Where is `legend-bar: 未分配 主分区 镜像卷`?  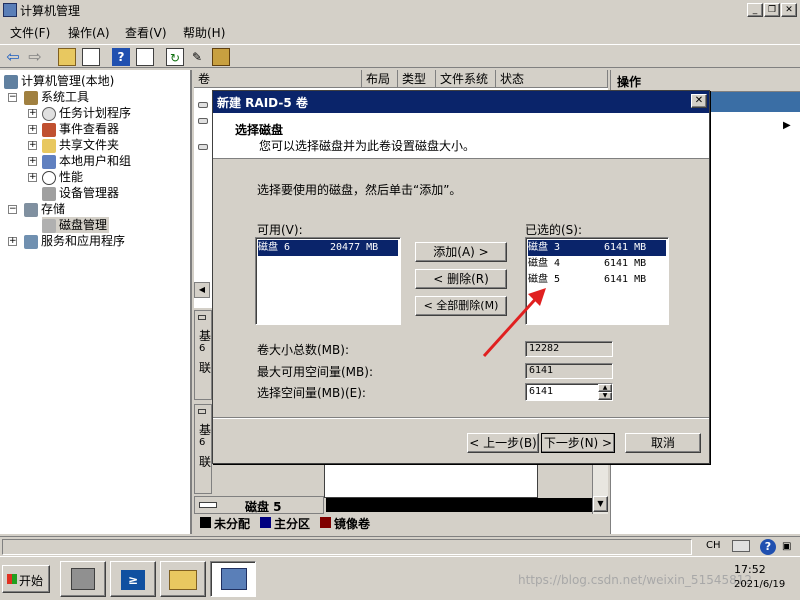 legend-bar: 未分配 主分区 镜像卷 is located at coordinates (401, 523).